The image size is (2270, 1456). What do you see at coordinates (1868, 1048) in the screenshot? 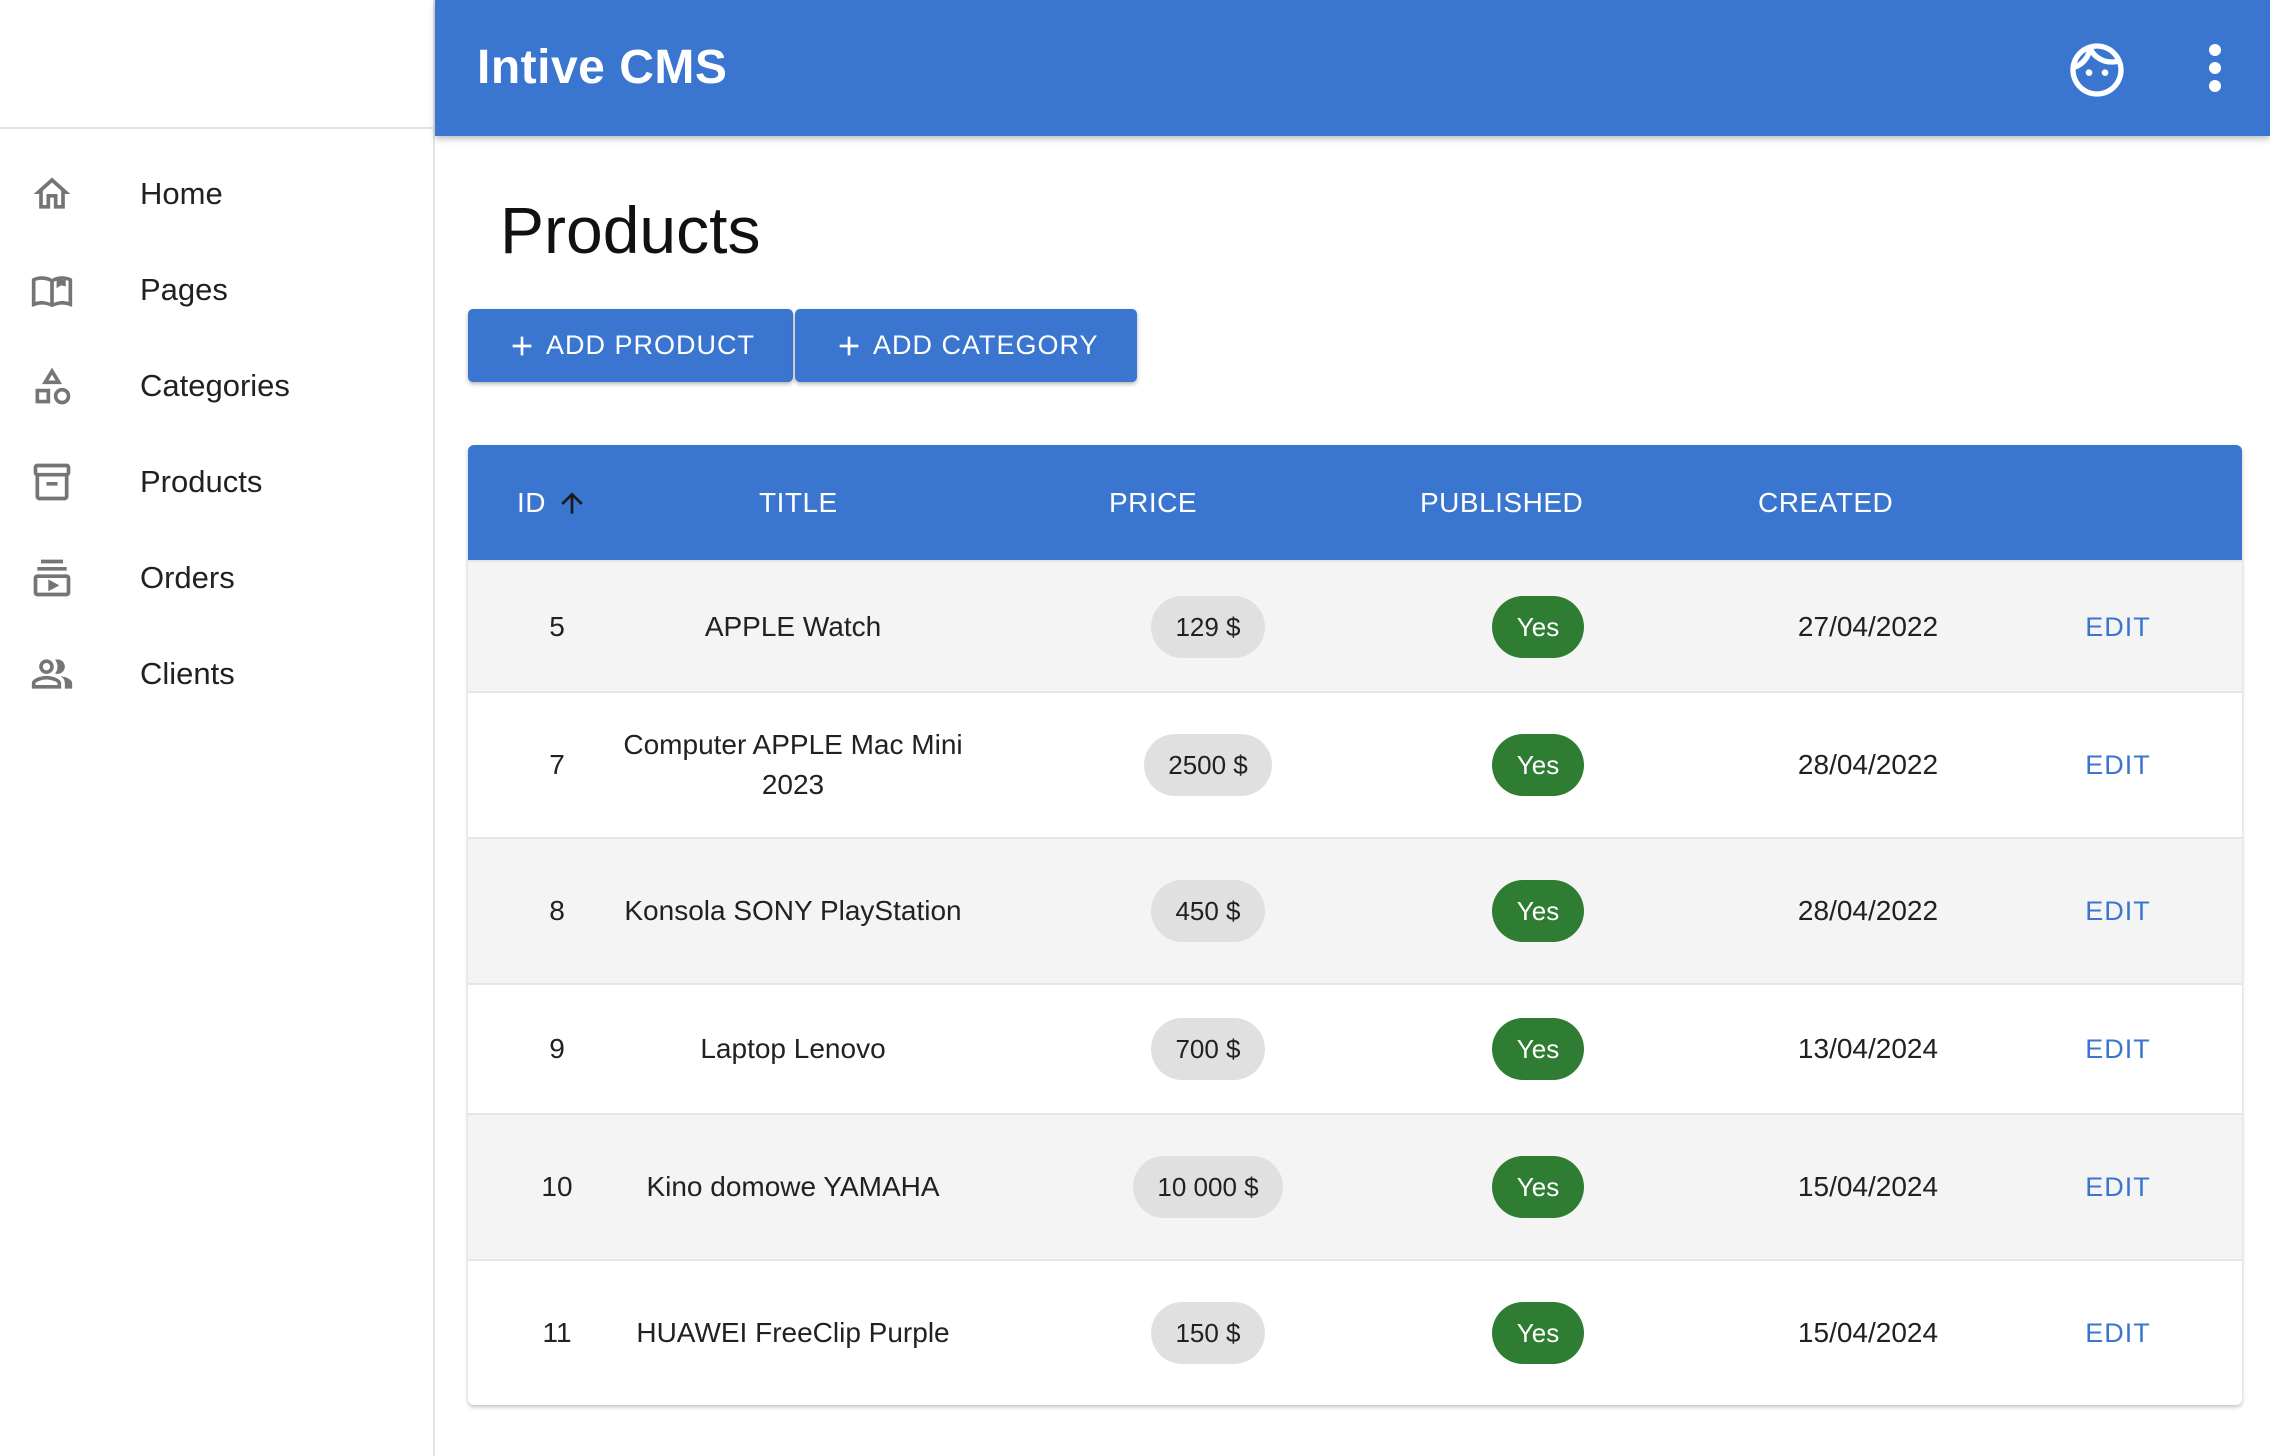
I see `cell-created: 13/04/2024` at bounding box center [1868, 1048].